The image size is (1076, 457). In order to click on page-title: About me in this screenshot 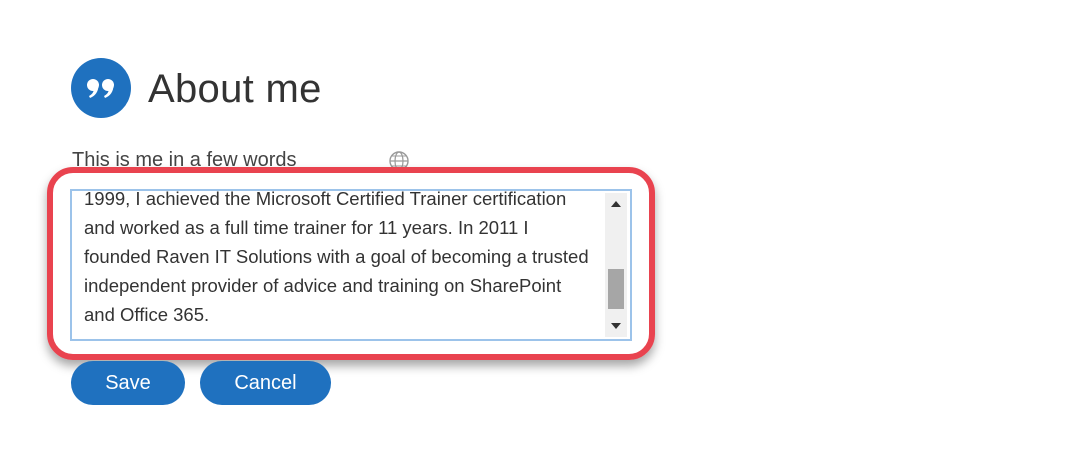, I will do `click(235, 89)`.